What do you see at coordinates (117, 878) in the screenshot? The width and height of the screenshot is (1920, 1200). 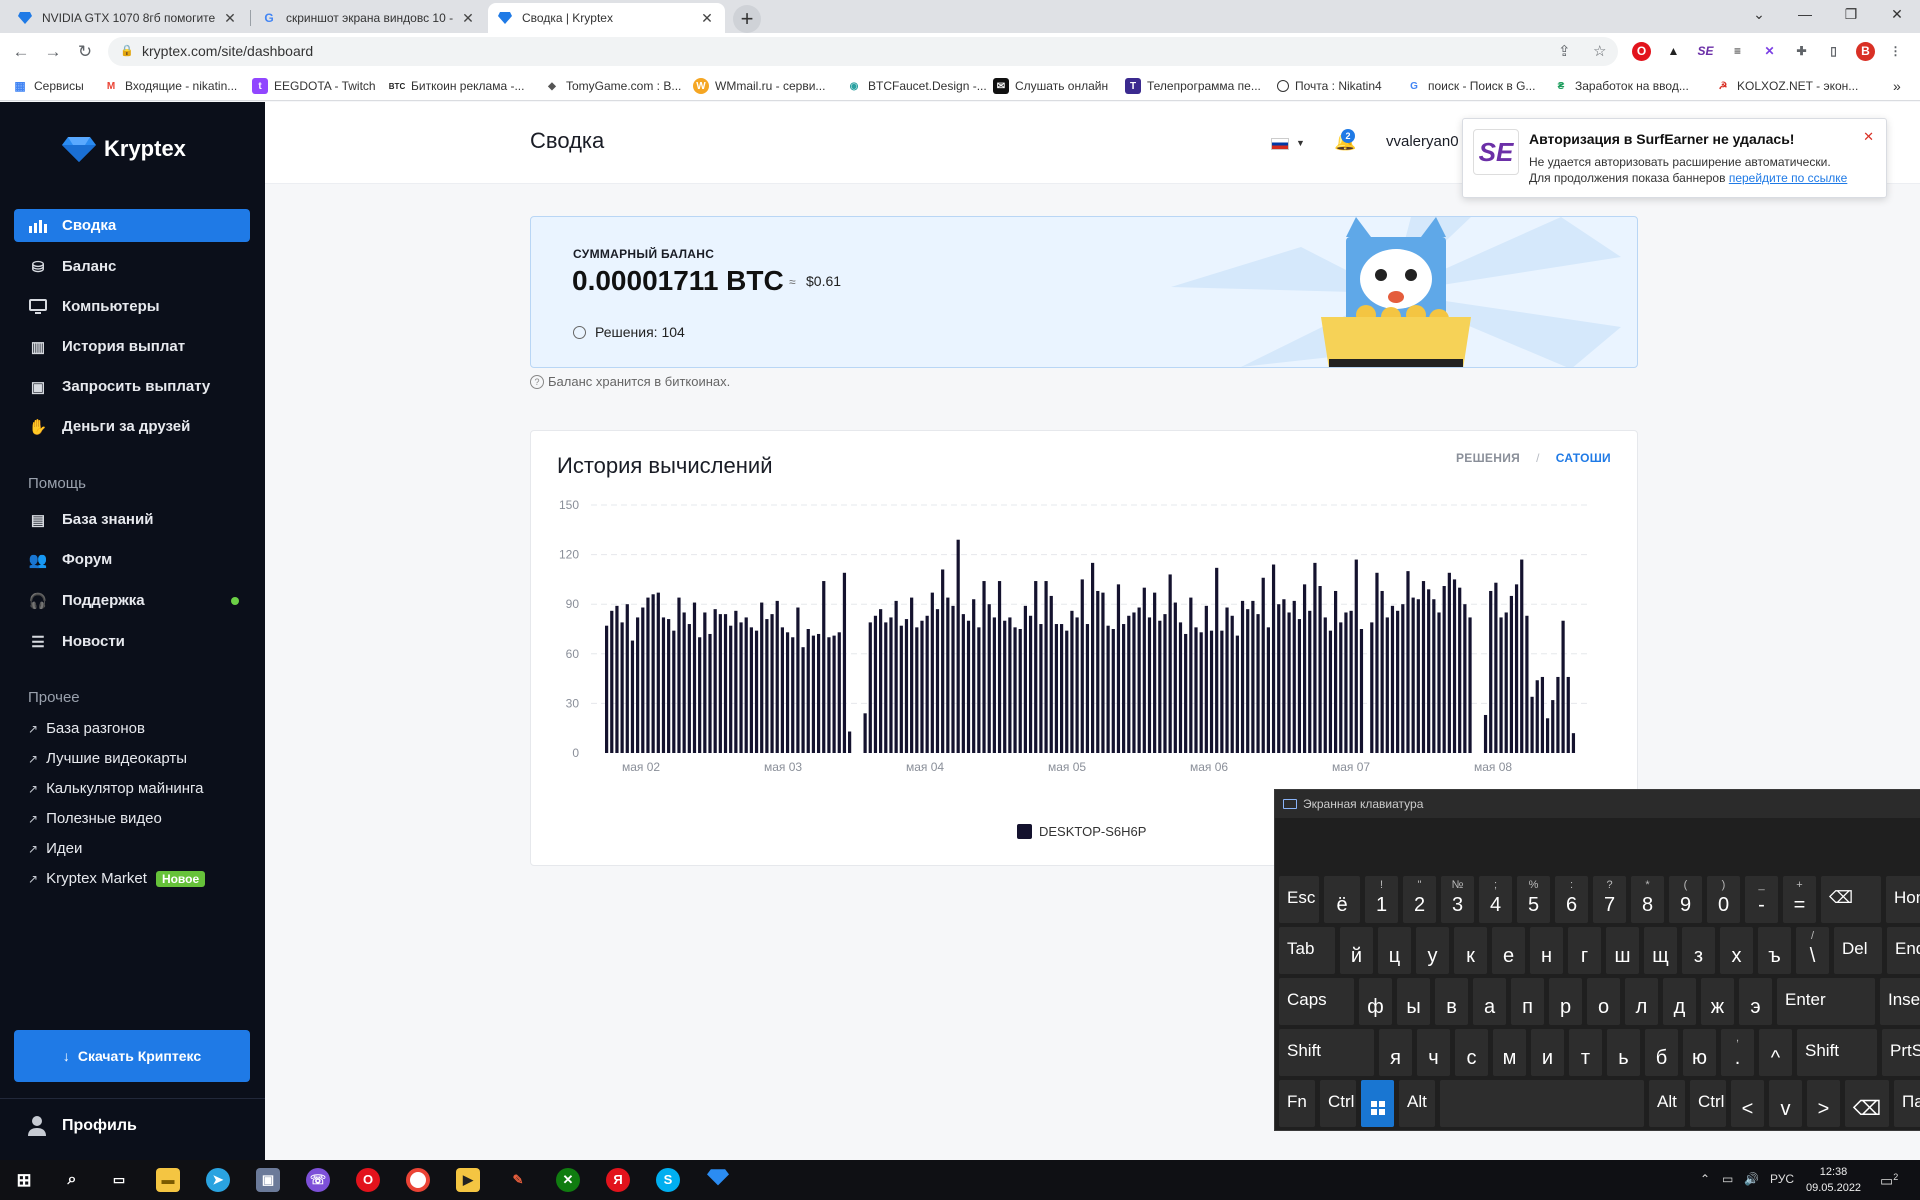 I see `link-kryptex-market: ↗ Kryptex Market Новое` at bounding box center [117, 878].